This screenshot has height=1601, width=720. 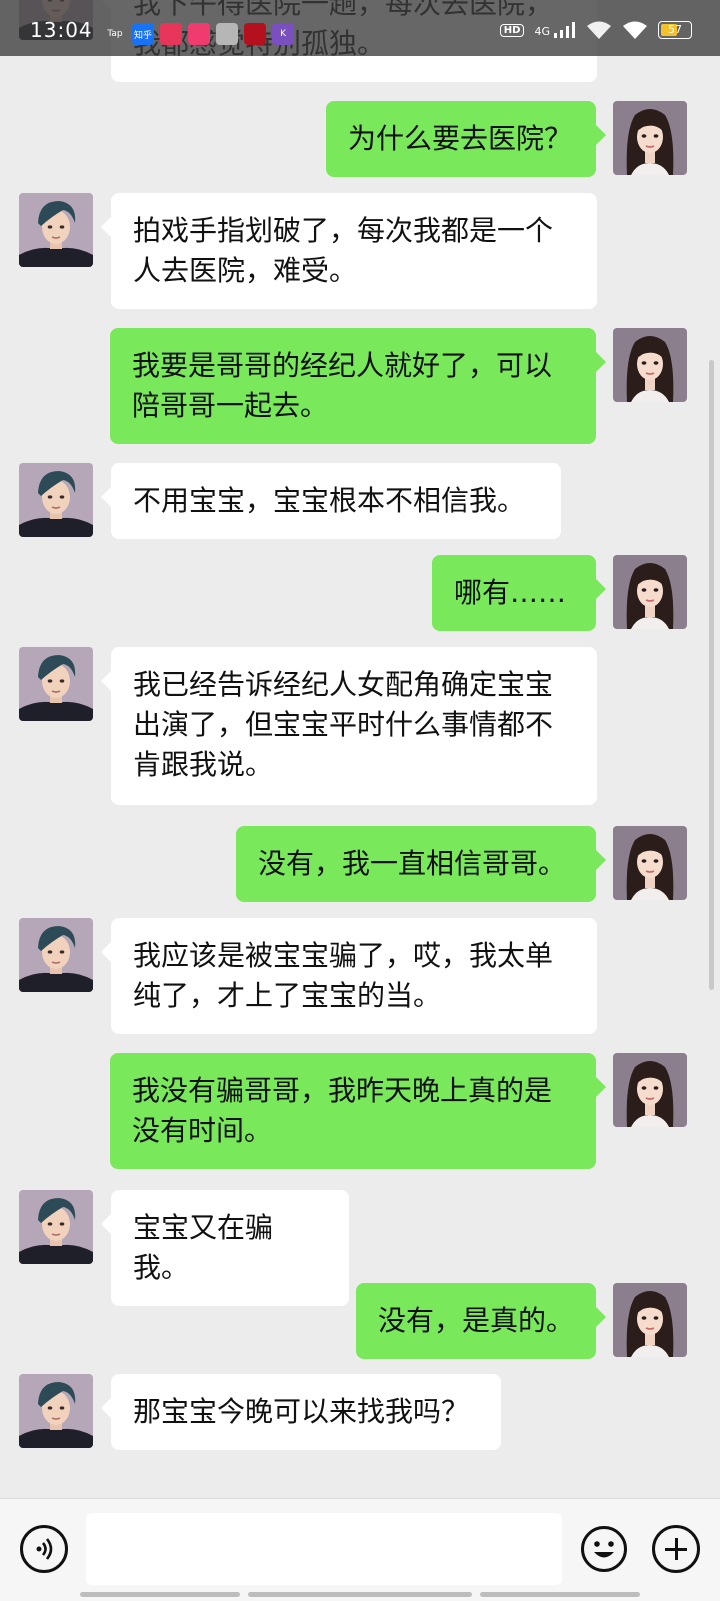 What do you see at coordinates (160, 1594) in the screenshot?
I see `nav-bar-left` at bounding box center [160, 1594].